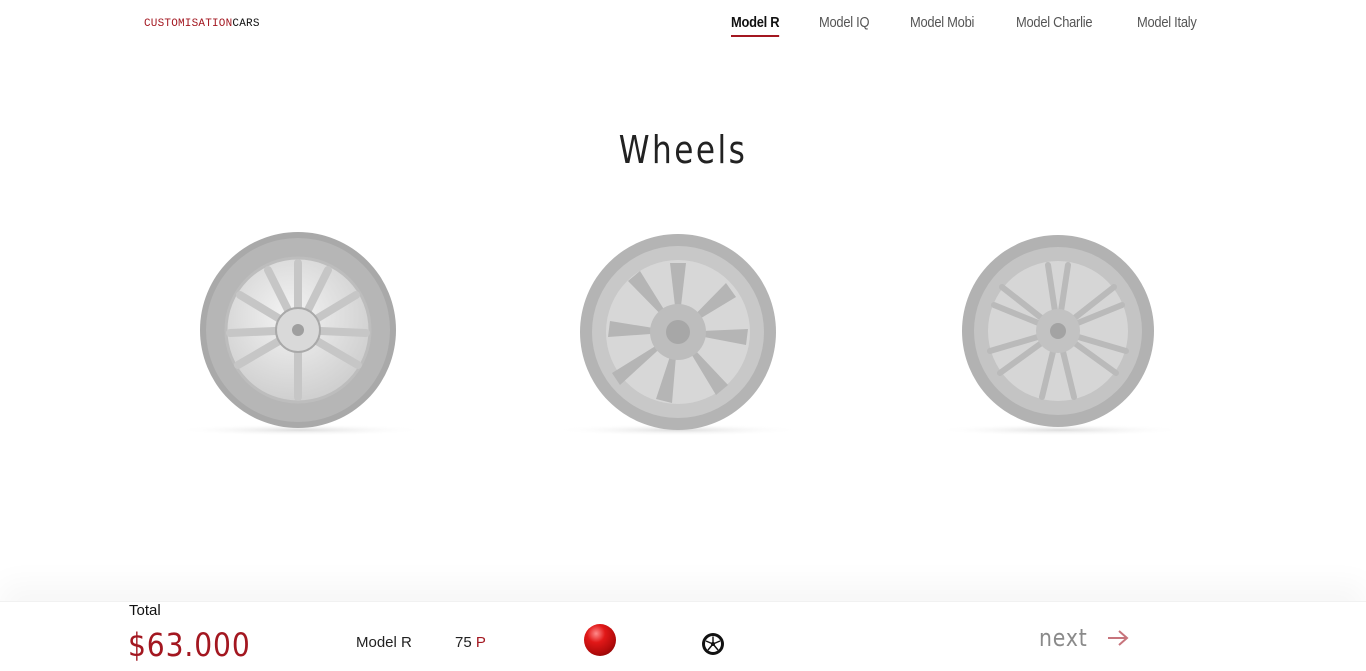 The height and width of the screenshot is (671, 1366). I want to click on page-title: Wheels, so click(683, 150).